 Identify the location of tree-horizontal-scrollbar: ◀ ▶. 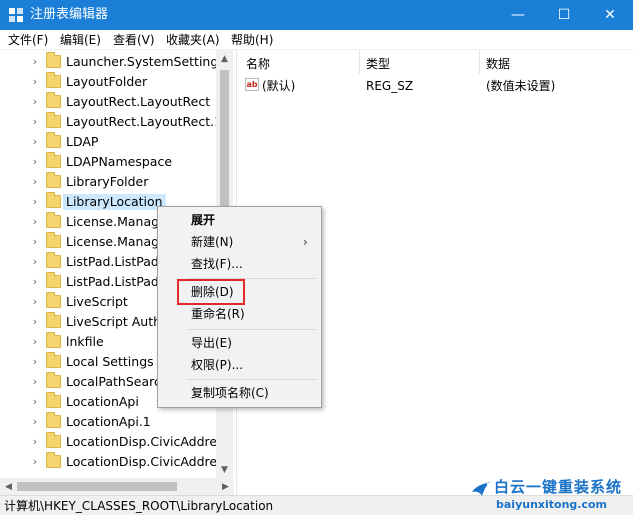
(117, 486).